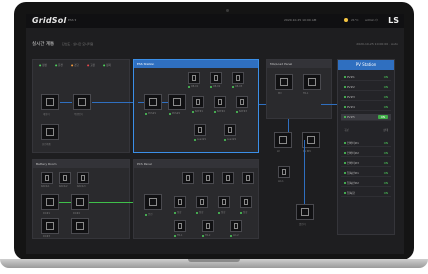  Describe the element at coordinates (230, 139) in the screenshot. I see `equipment-label: Load#2` at that location.